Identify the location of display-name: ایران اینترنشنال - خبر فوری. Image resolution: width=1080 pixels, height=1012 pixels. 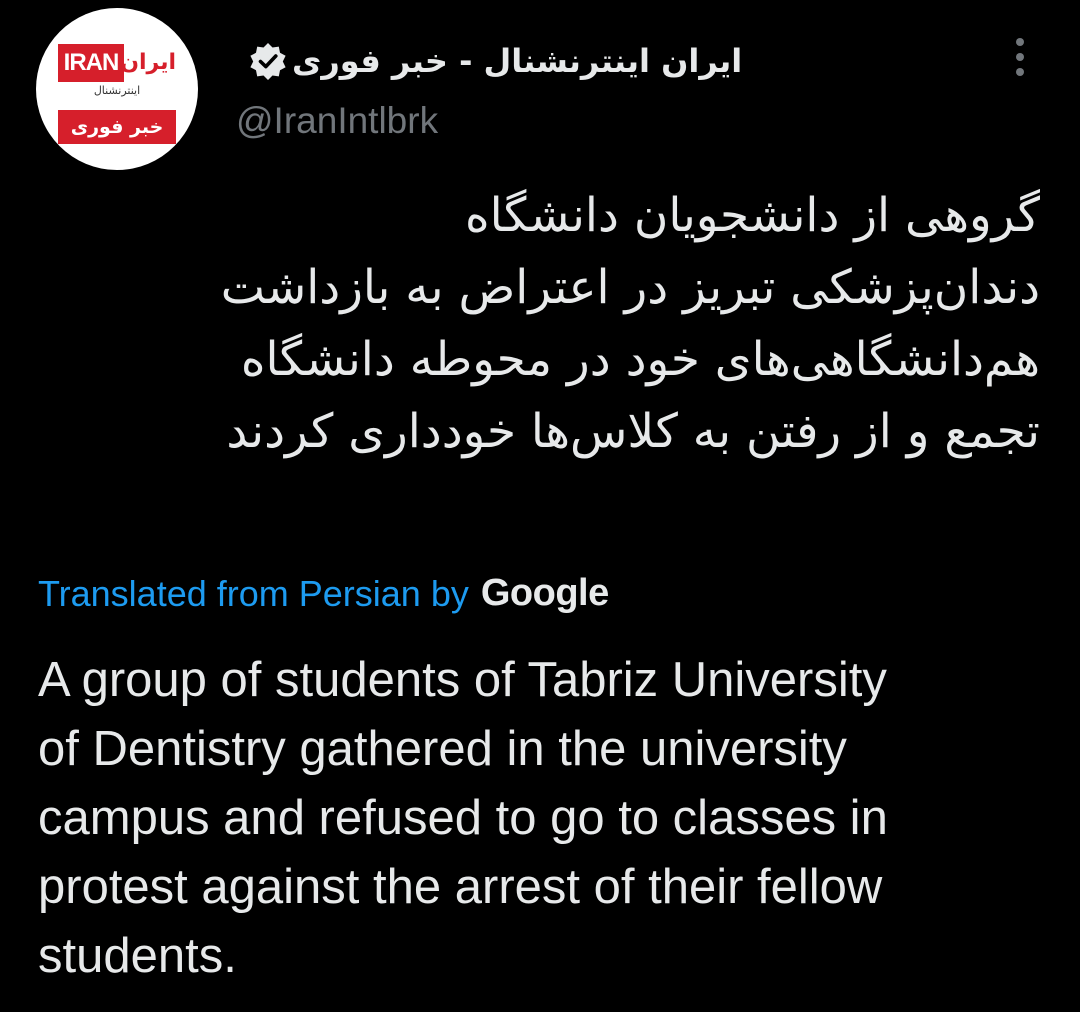
(517, 61).